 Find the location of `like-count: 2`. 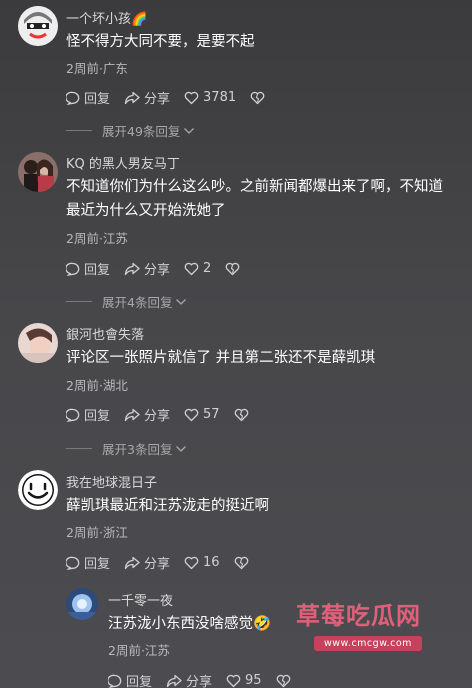

like-count: 2 is located at coordinates (207, 268).